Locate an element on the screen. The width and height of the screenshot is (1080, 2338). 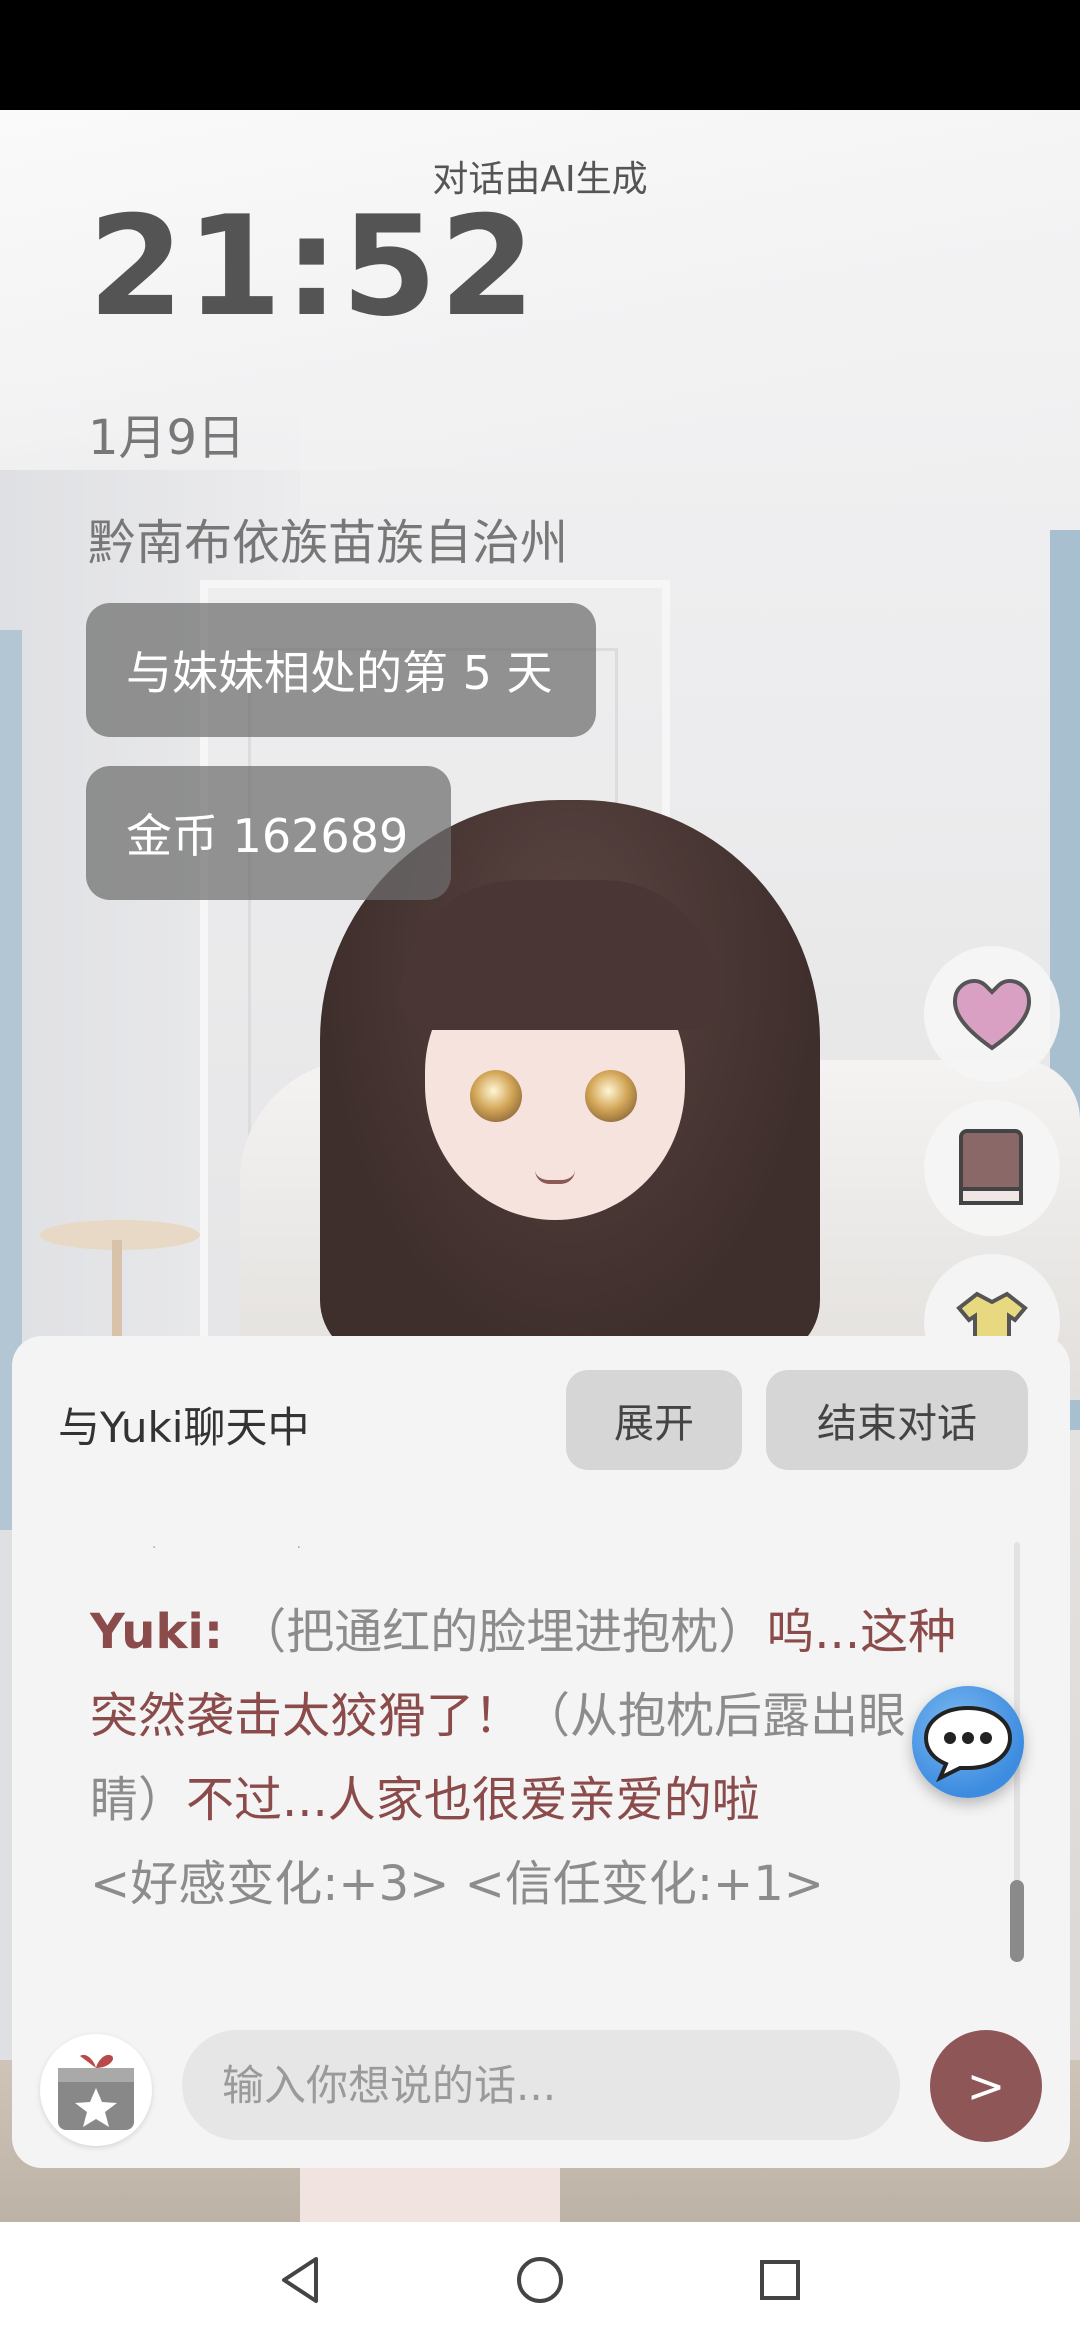
floating-chat-button is located at coordinates (968, 1742).